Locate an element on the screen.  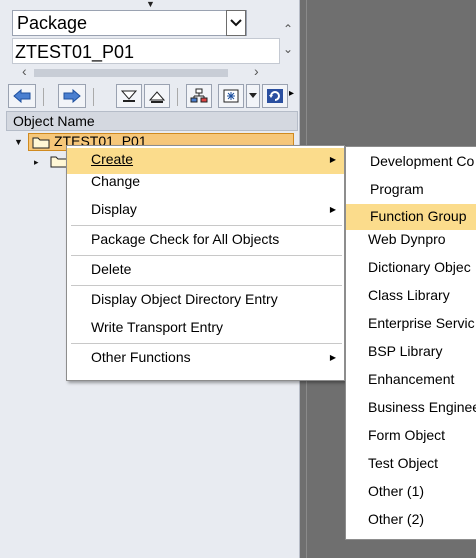
menu-item-other-functions: Other Functions ▶ is located at coordinates (205, 359).